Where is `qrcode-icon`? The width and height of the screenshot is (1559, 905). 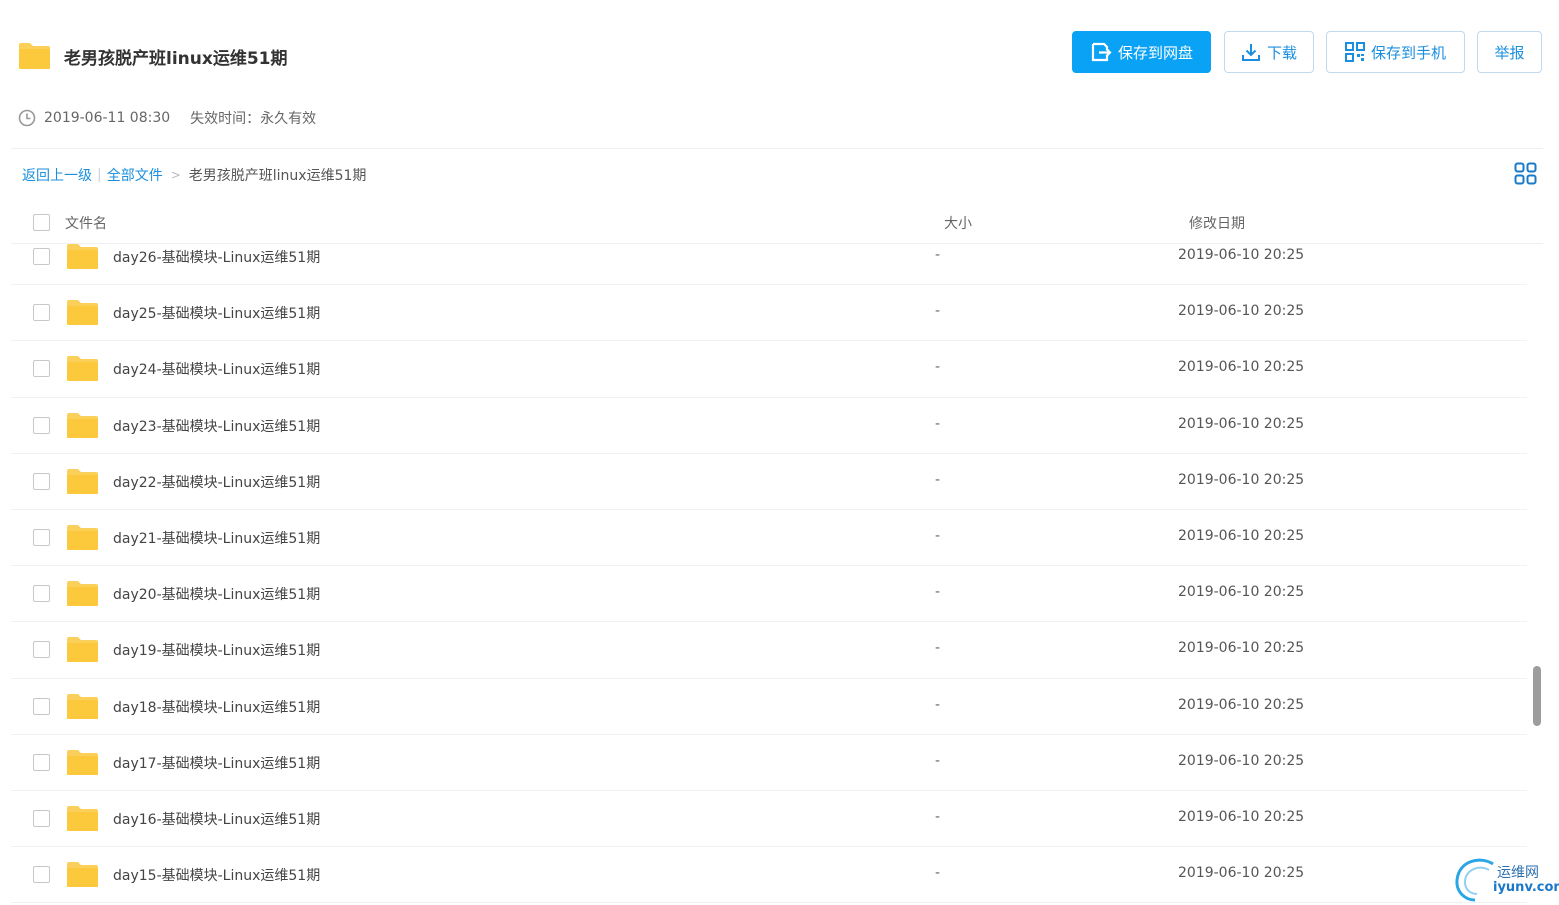 qrcode-icon is located at coordinates (1354, 52).